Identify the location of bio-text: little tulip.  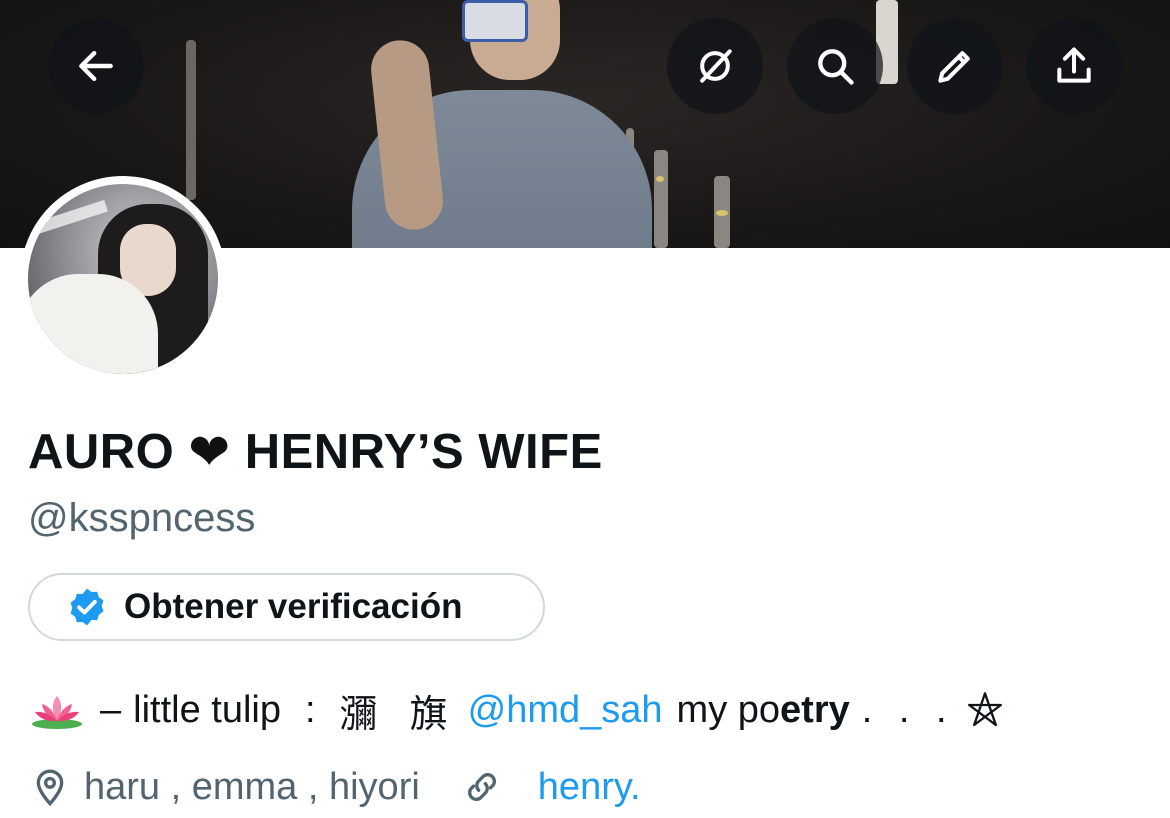
(207, 709).